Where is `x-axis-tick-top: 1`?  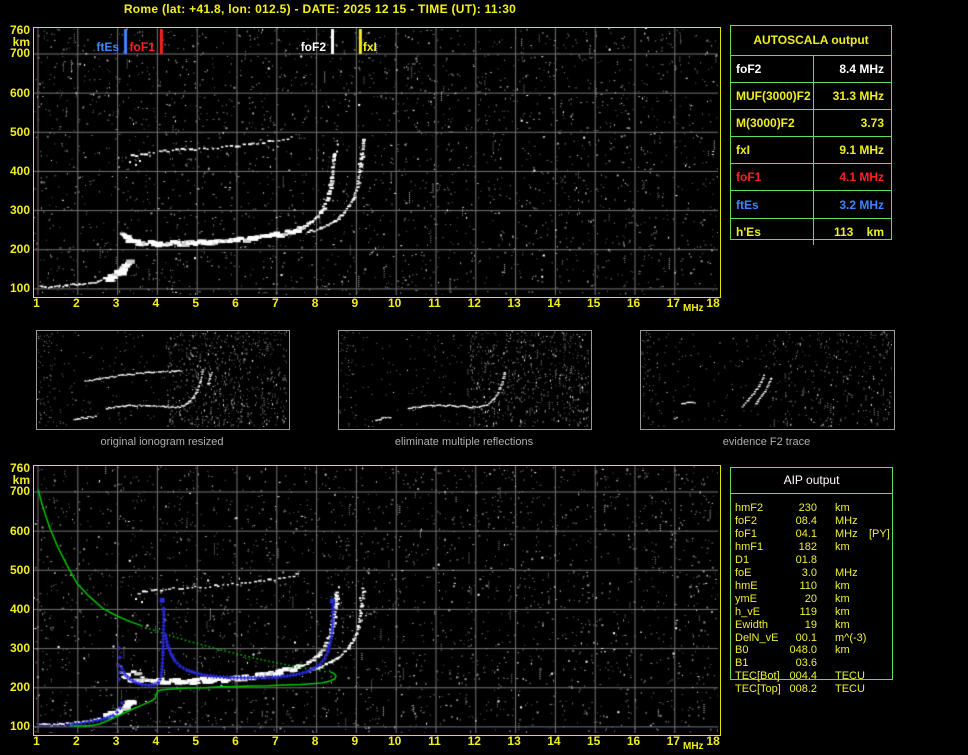 x-axis-tick-top: 1 is located at coordinates (36, 303).